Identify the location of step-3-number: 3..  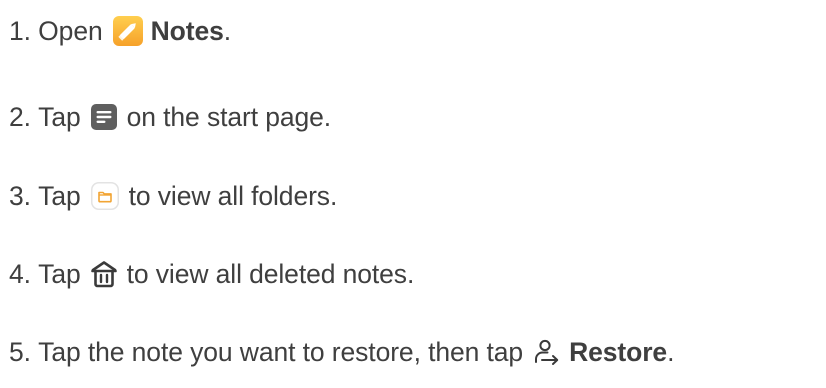
(20, 195).